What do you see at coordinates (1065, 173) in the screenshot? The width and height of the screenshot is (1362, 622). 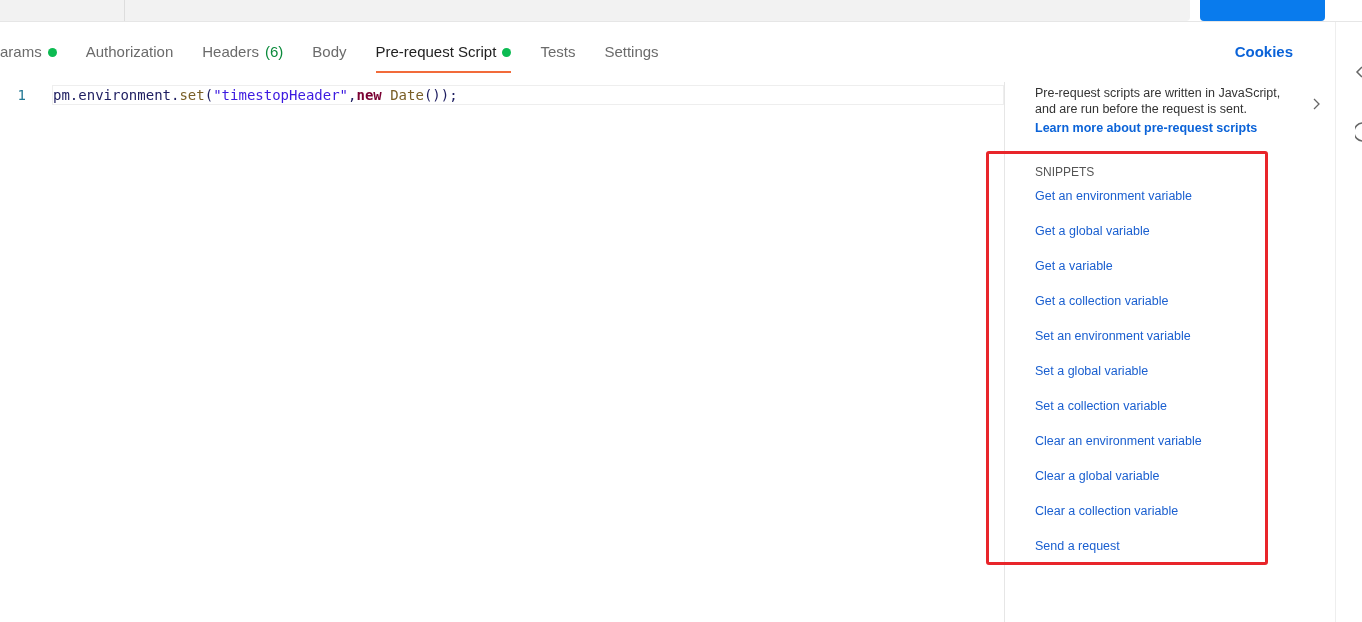 I see `snippets-heading: SNIPPETS` at bounding box center [1065, 173].